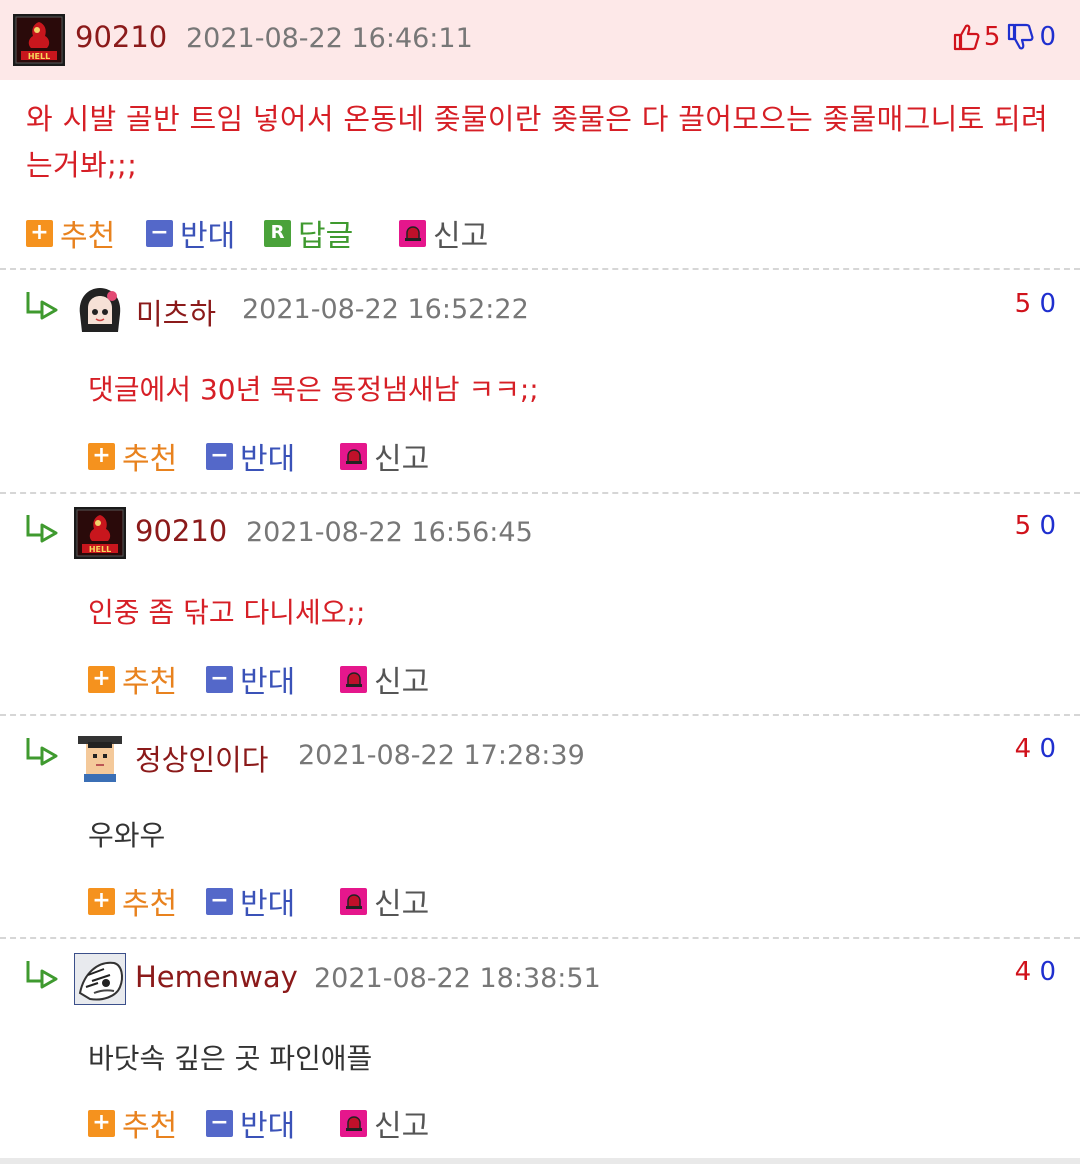 This screenshot has width=1080, height=1164. What do you see at coordinates (992, 37) in the screenshot?
I see `post-upvote-count: 5` at bounding box center [992, 37].